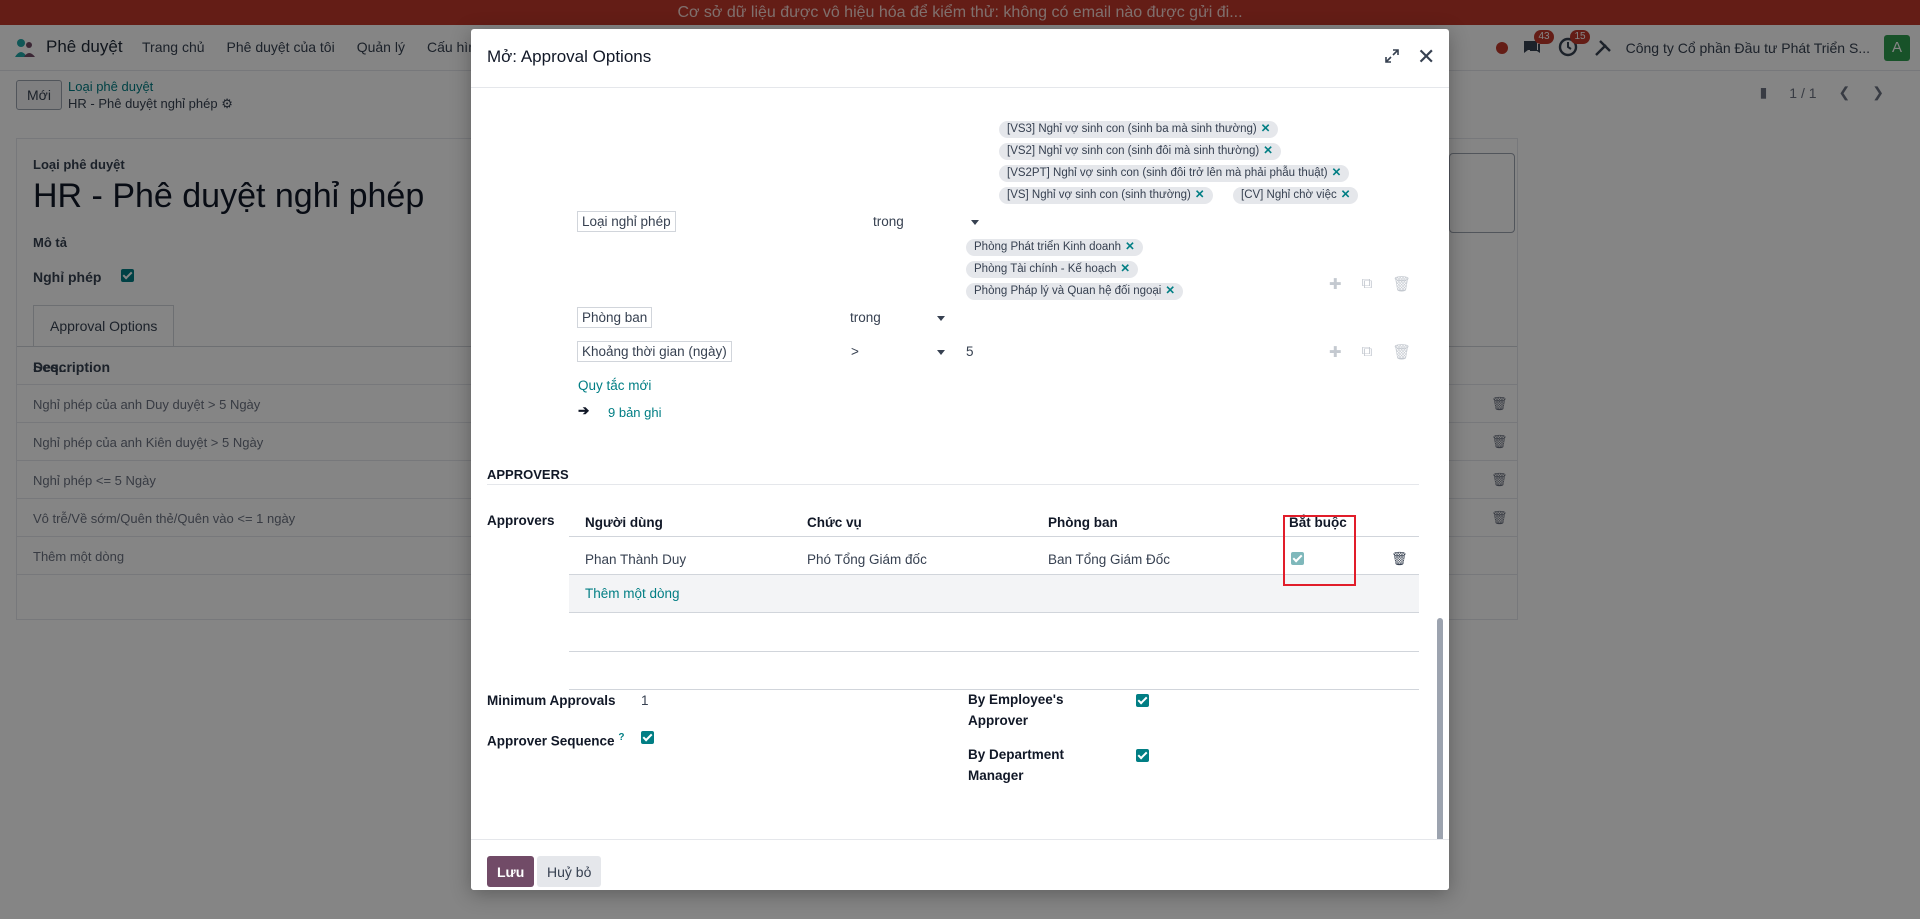  What do you see at coordinates (1142, 700) in the screenshot?
I see `by-employee-approver-checkbox` at bounding box center [1142, 700].